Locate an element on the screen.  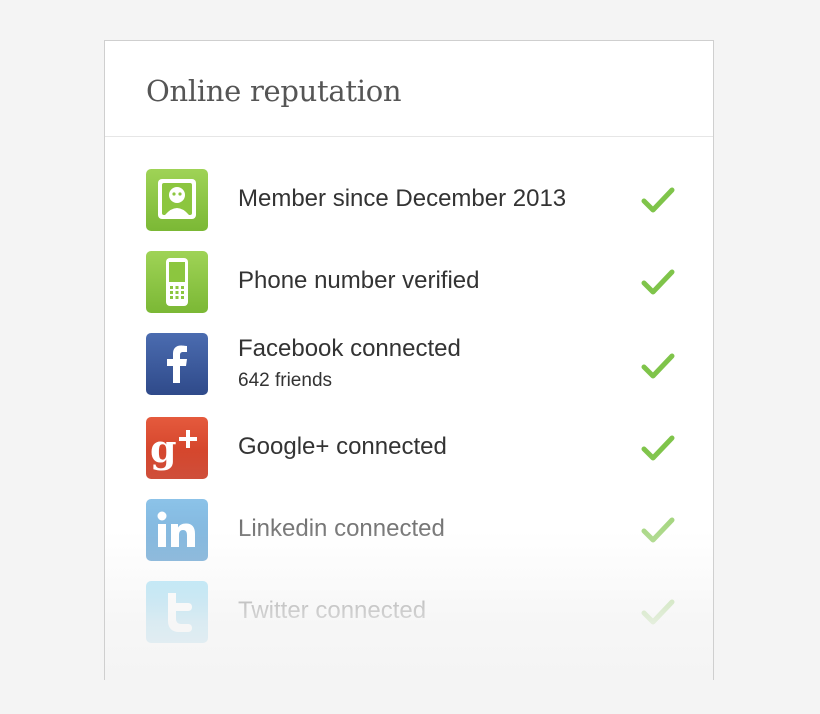
list-item: Member since December 2013 is located at coordinates (409, 201).